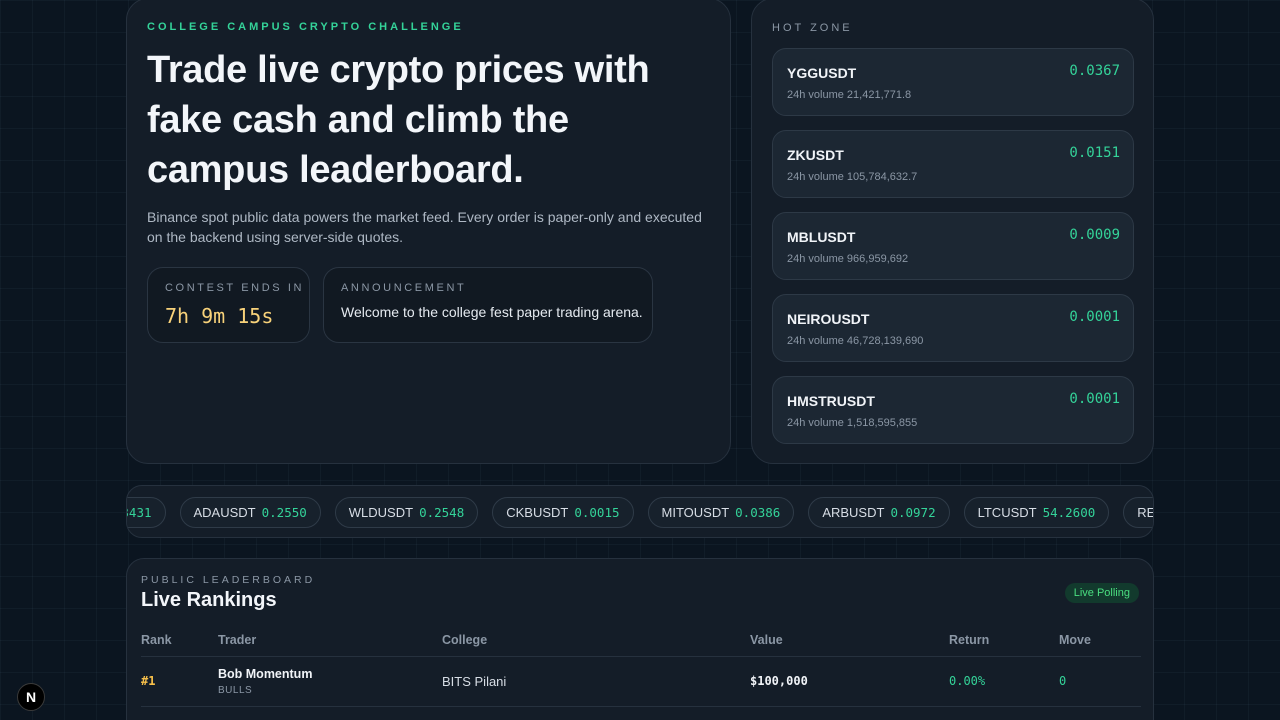 The image size is (1280, 720). Describe the element at coordinates (148, 681) in the screenshot. I see `rank-cell: #1` at that location.